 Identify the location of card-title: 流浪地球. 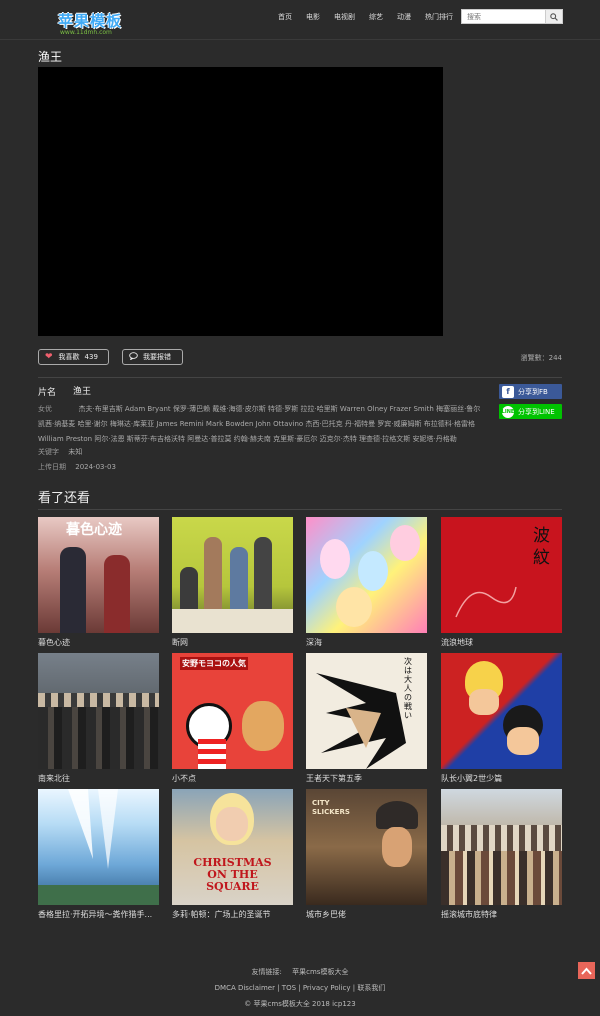
(457, 642).